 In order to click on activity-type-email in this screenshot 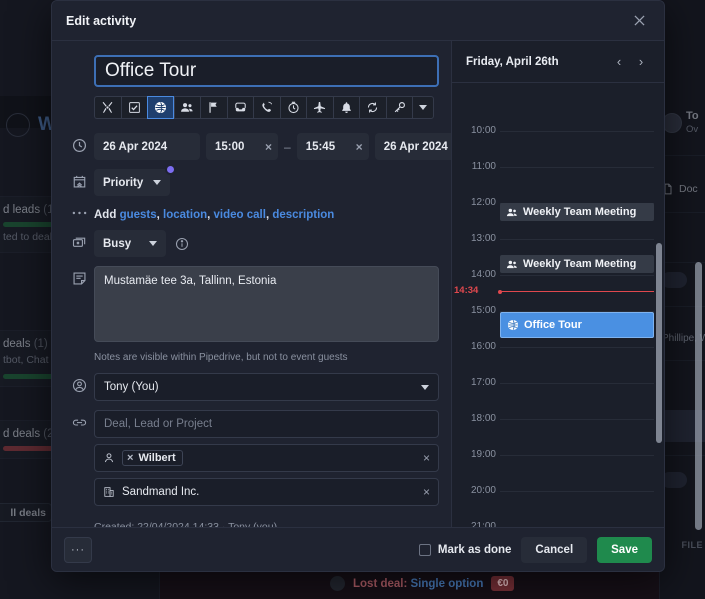, I will do `click(239, 107)`.